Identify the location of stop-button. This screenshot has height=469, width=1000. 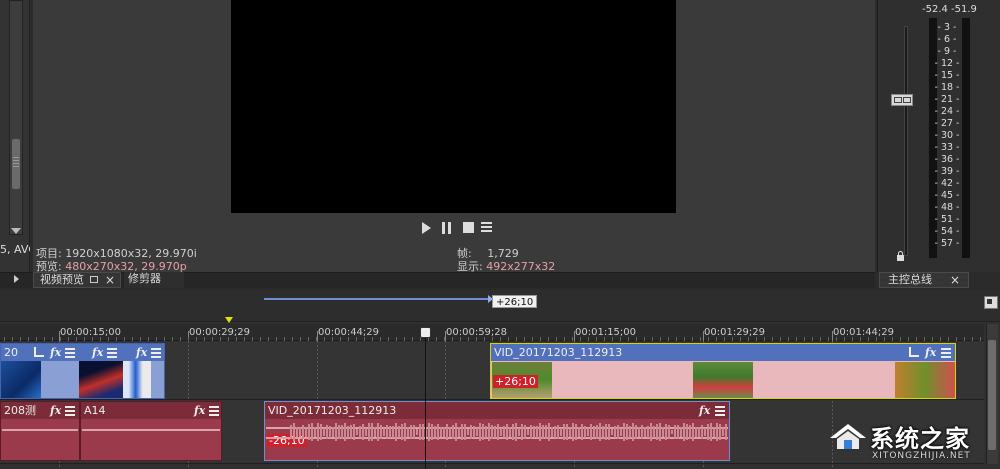
(468, 227).